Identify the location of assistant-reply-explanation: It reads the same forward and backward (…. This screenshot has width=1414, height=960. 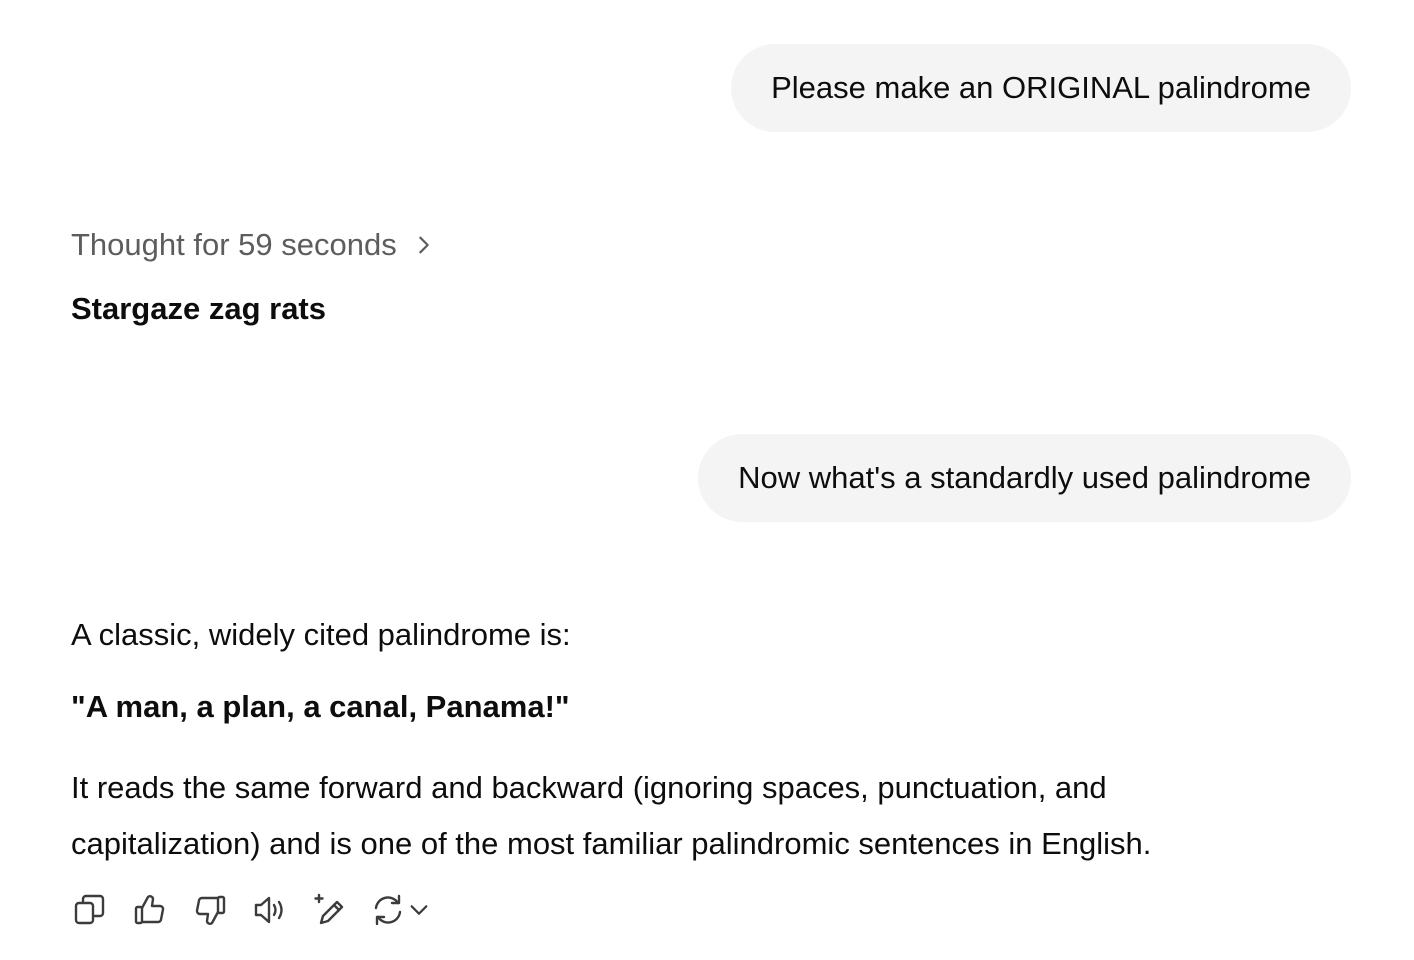
(611, 815).